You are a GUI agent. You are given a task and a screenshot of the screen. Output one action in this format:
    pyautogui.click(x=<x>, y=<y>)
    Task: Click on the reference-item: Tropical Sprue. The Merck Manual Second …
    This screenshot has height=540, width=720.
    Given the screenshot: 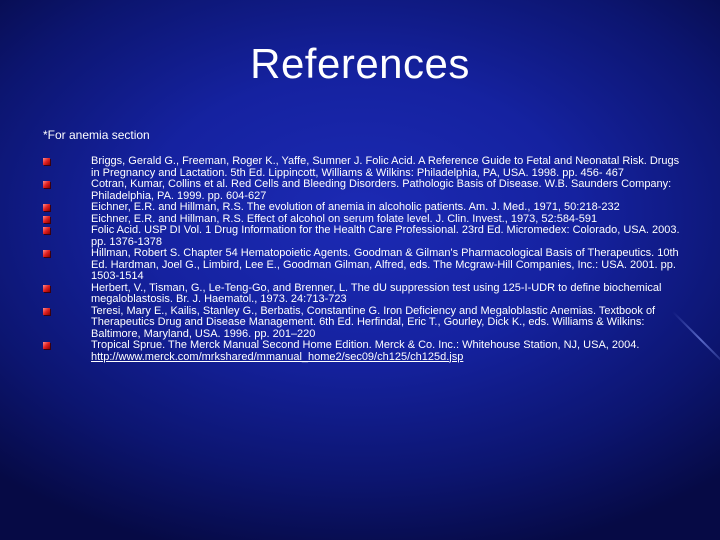 What is the action you would take?
    pyautogui.click(x=363, y=351)
    